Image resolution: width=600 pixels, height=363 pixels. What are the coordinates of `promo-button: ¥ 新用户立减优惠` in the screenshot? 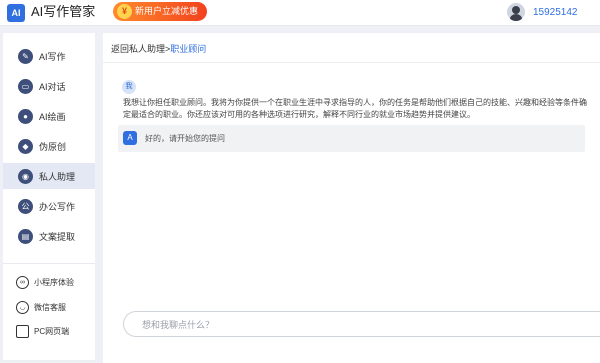 It's located at (160, 11).